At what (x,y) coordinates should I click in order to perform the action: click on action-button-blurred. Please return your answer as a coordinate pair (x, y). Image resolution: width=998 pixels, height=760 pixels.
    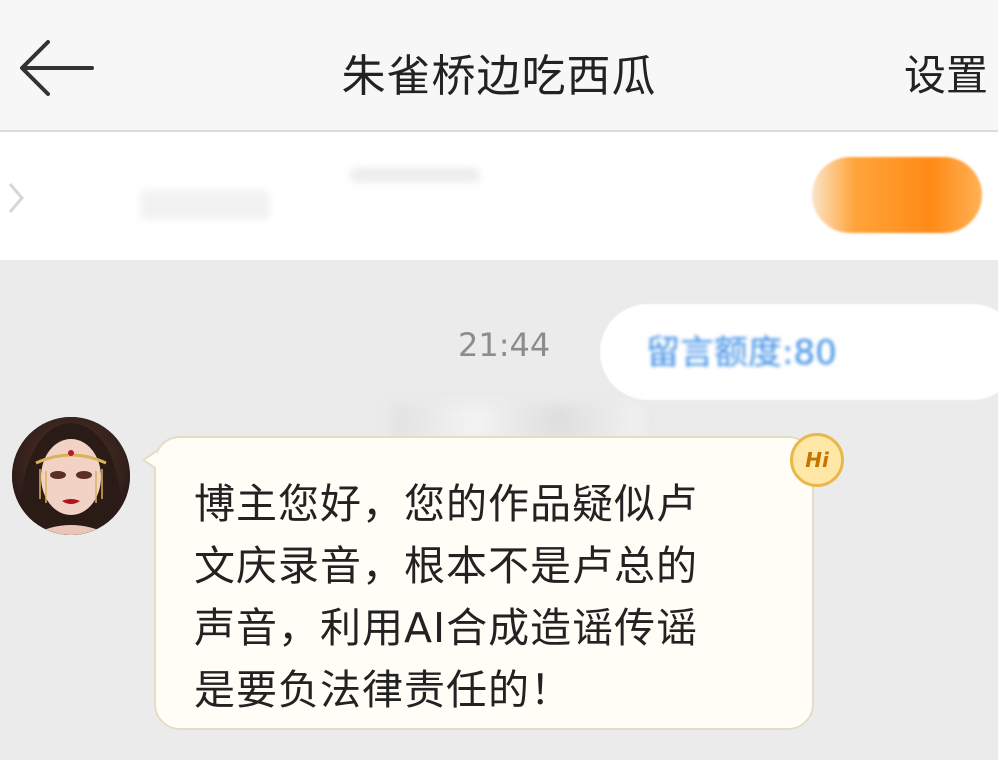
    Looking at the image, I should click on (897, 195).